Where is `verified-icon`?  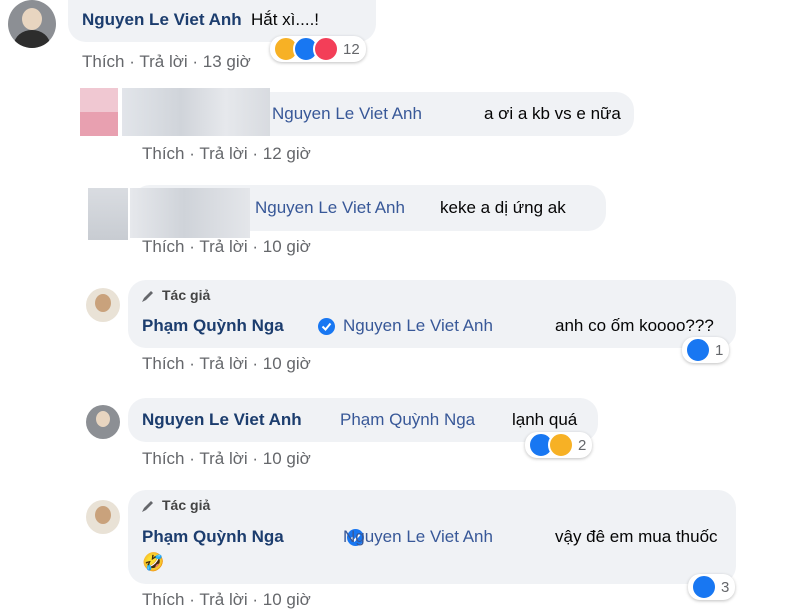 verified-icon is located at coordinates (326, 326).